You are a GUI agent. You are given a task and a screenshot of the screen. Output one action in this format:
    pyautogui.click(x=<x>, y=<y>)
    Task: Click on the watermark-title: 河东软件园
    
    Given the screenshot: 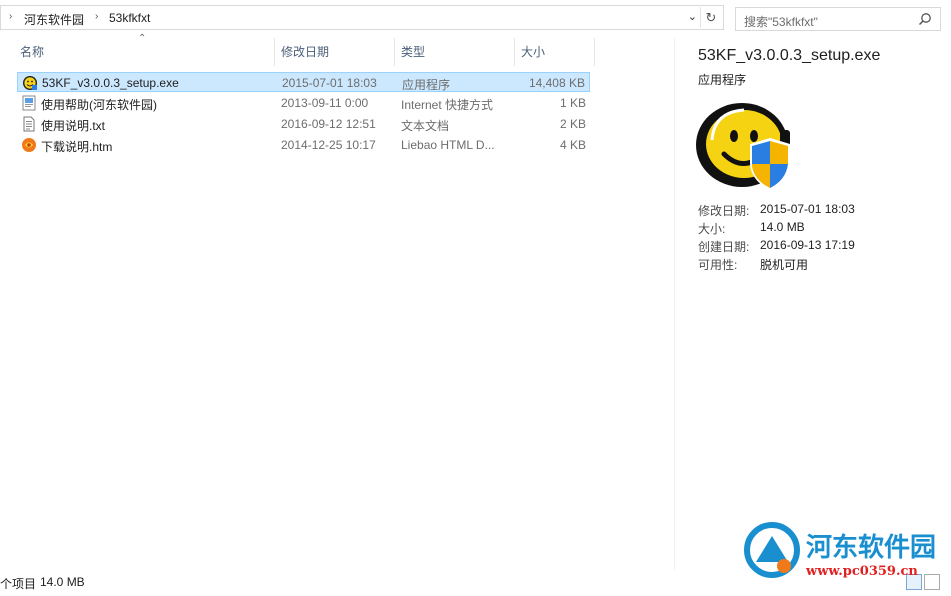 What is the action you would take?
    pyautogui.click(x=871, y=548)
    